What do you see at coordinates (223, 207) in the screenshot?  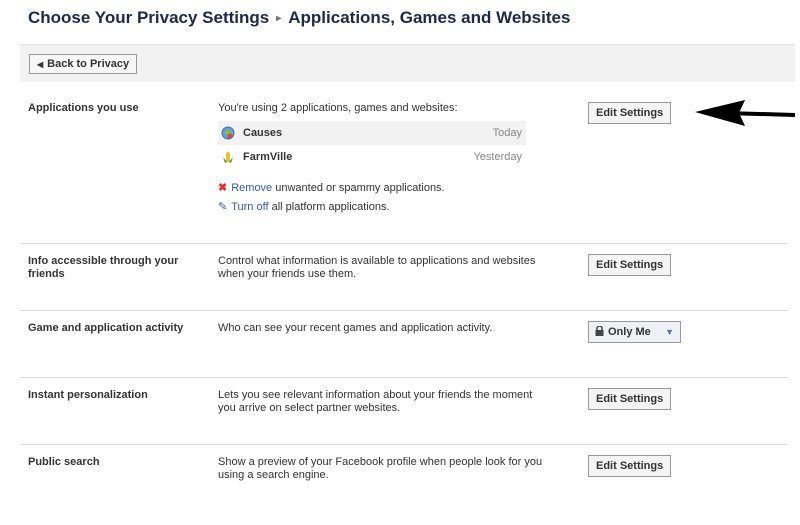 I see `pencil-icon: ✎` at bounding box center [223, 207].